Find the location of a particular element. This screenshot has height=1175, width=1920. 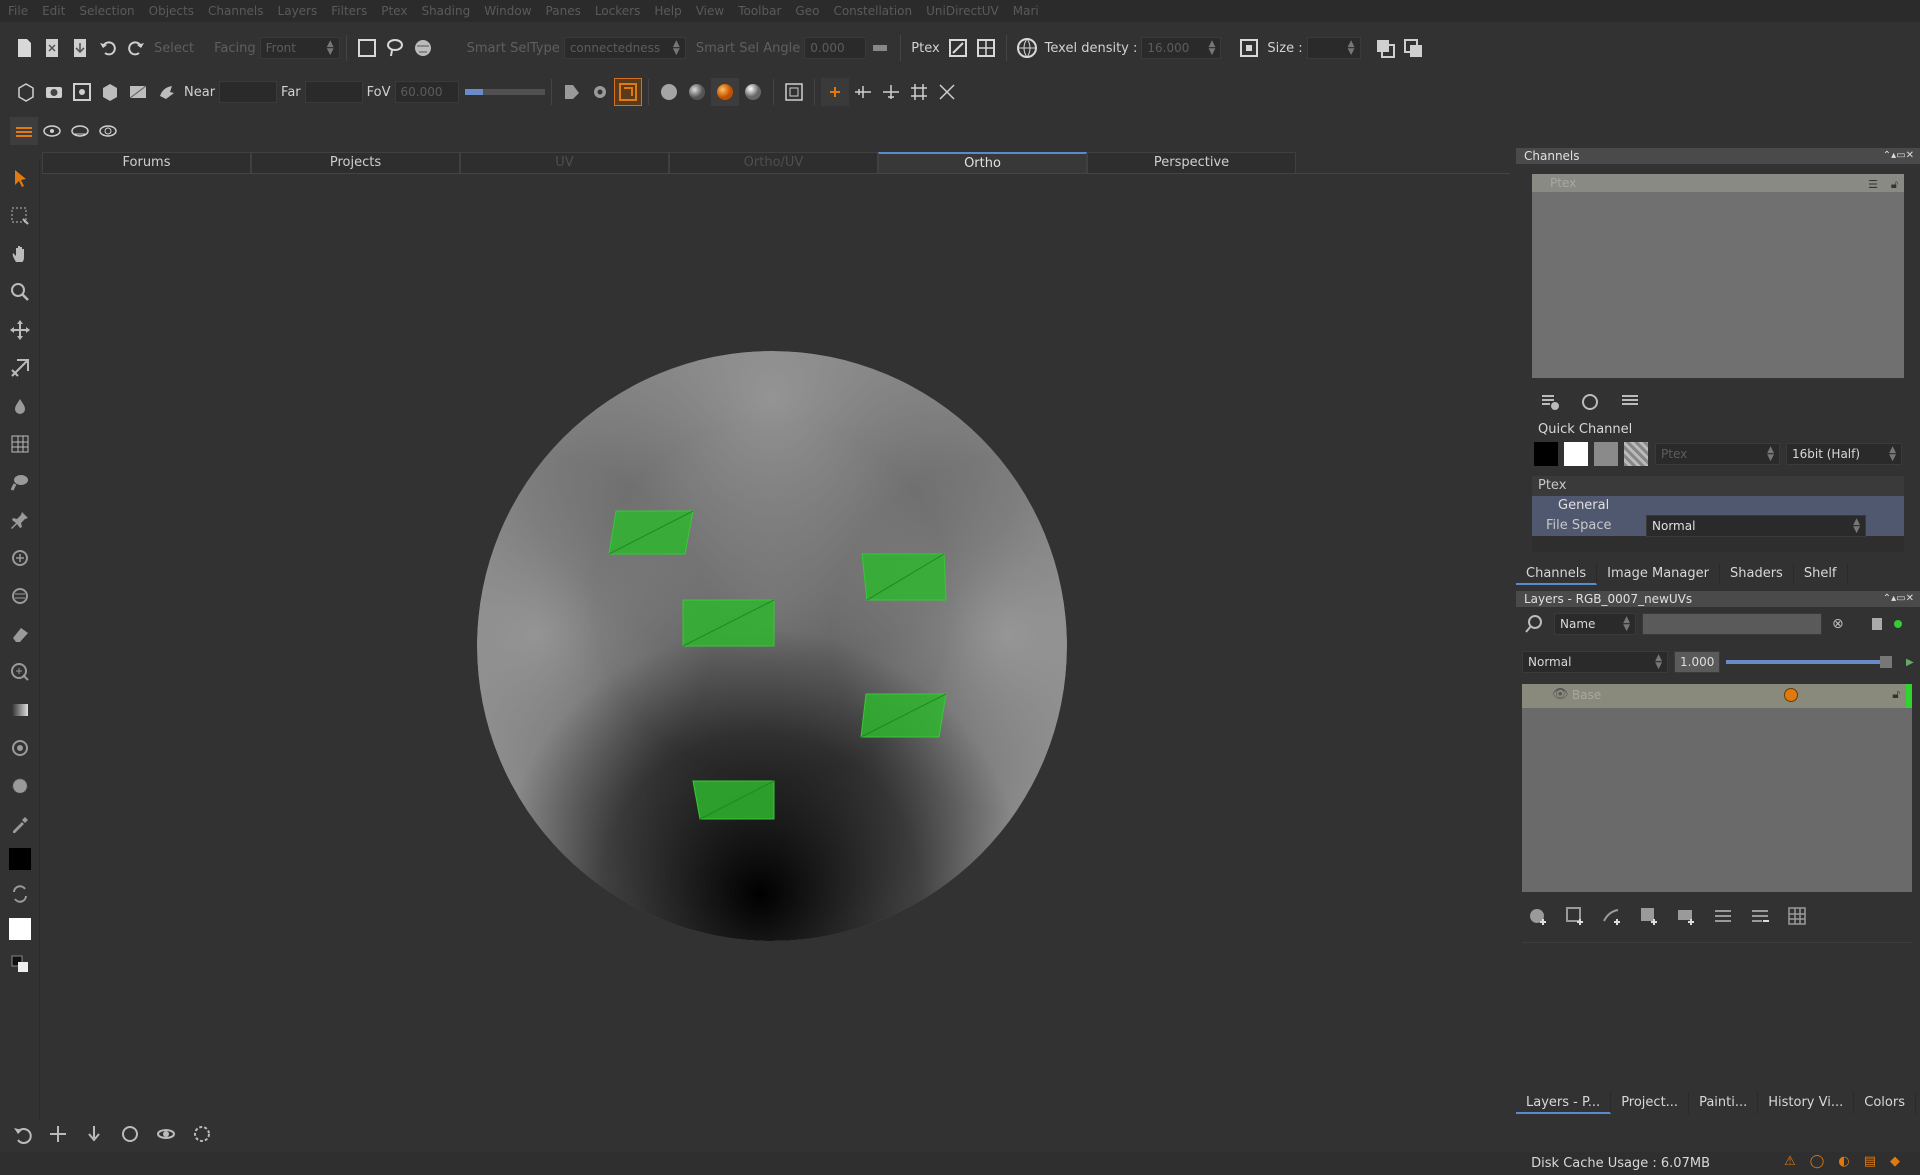

transform-icon is located at coordinates (20, 368).